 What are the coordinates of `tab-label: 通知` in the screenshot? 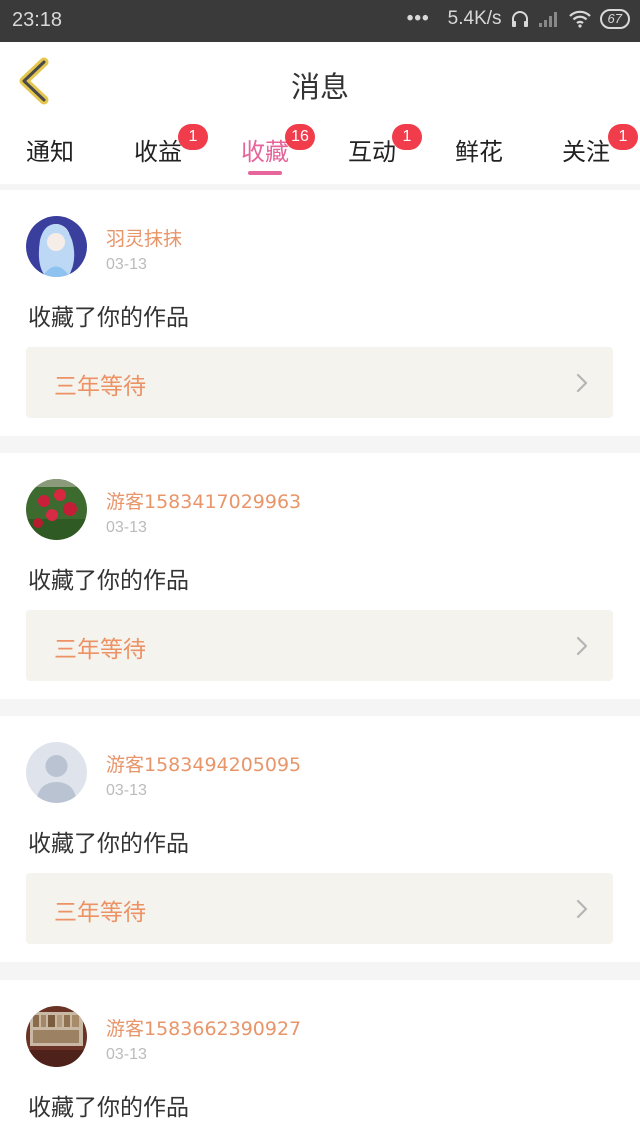 It's located at (50, 152).